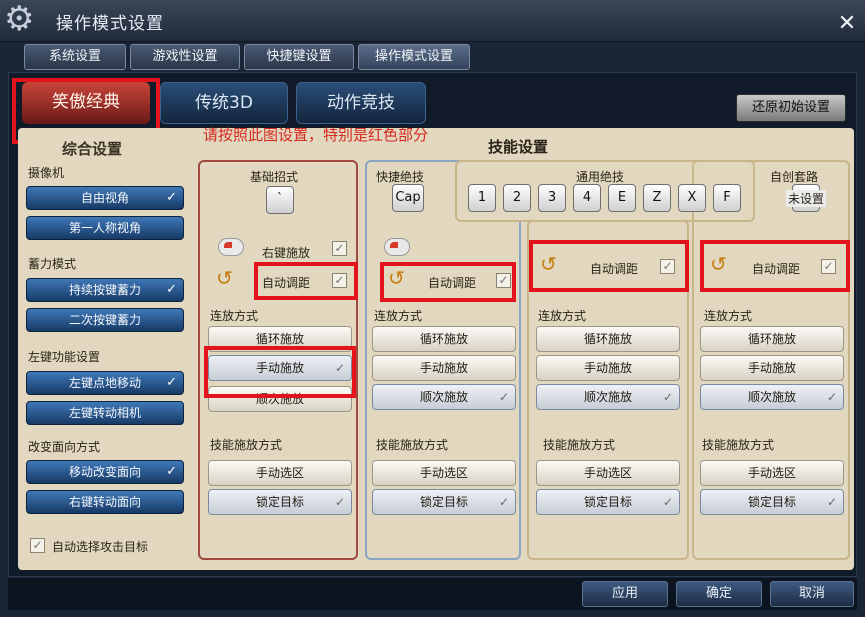  I want to click on skill-key-2: 2, so click(517, 198).